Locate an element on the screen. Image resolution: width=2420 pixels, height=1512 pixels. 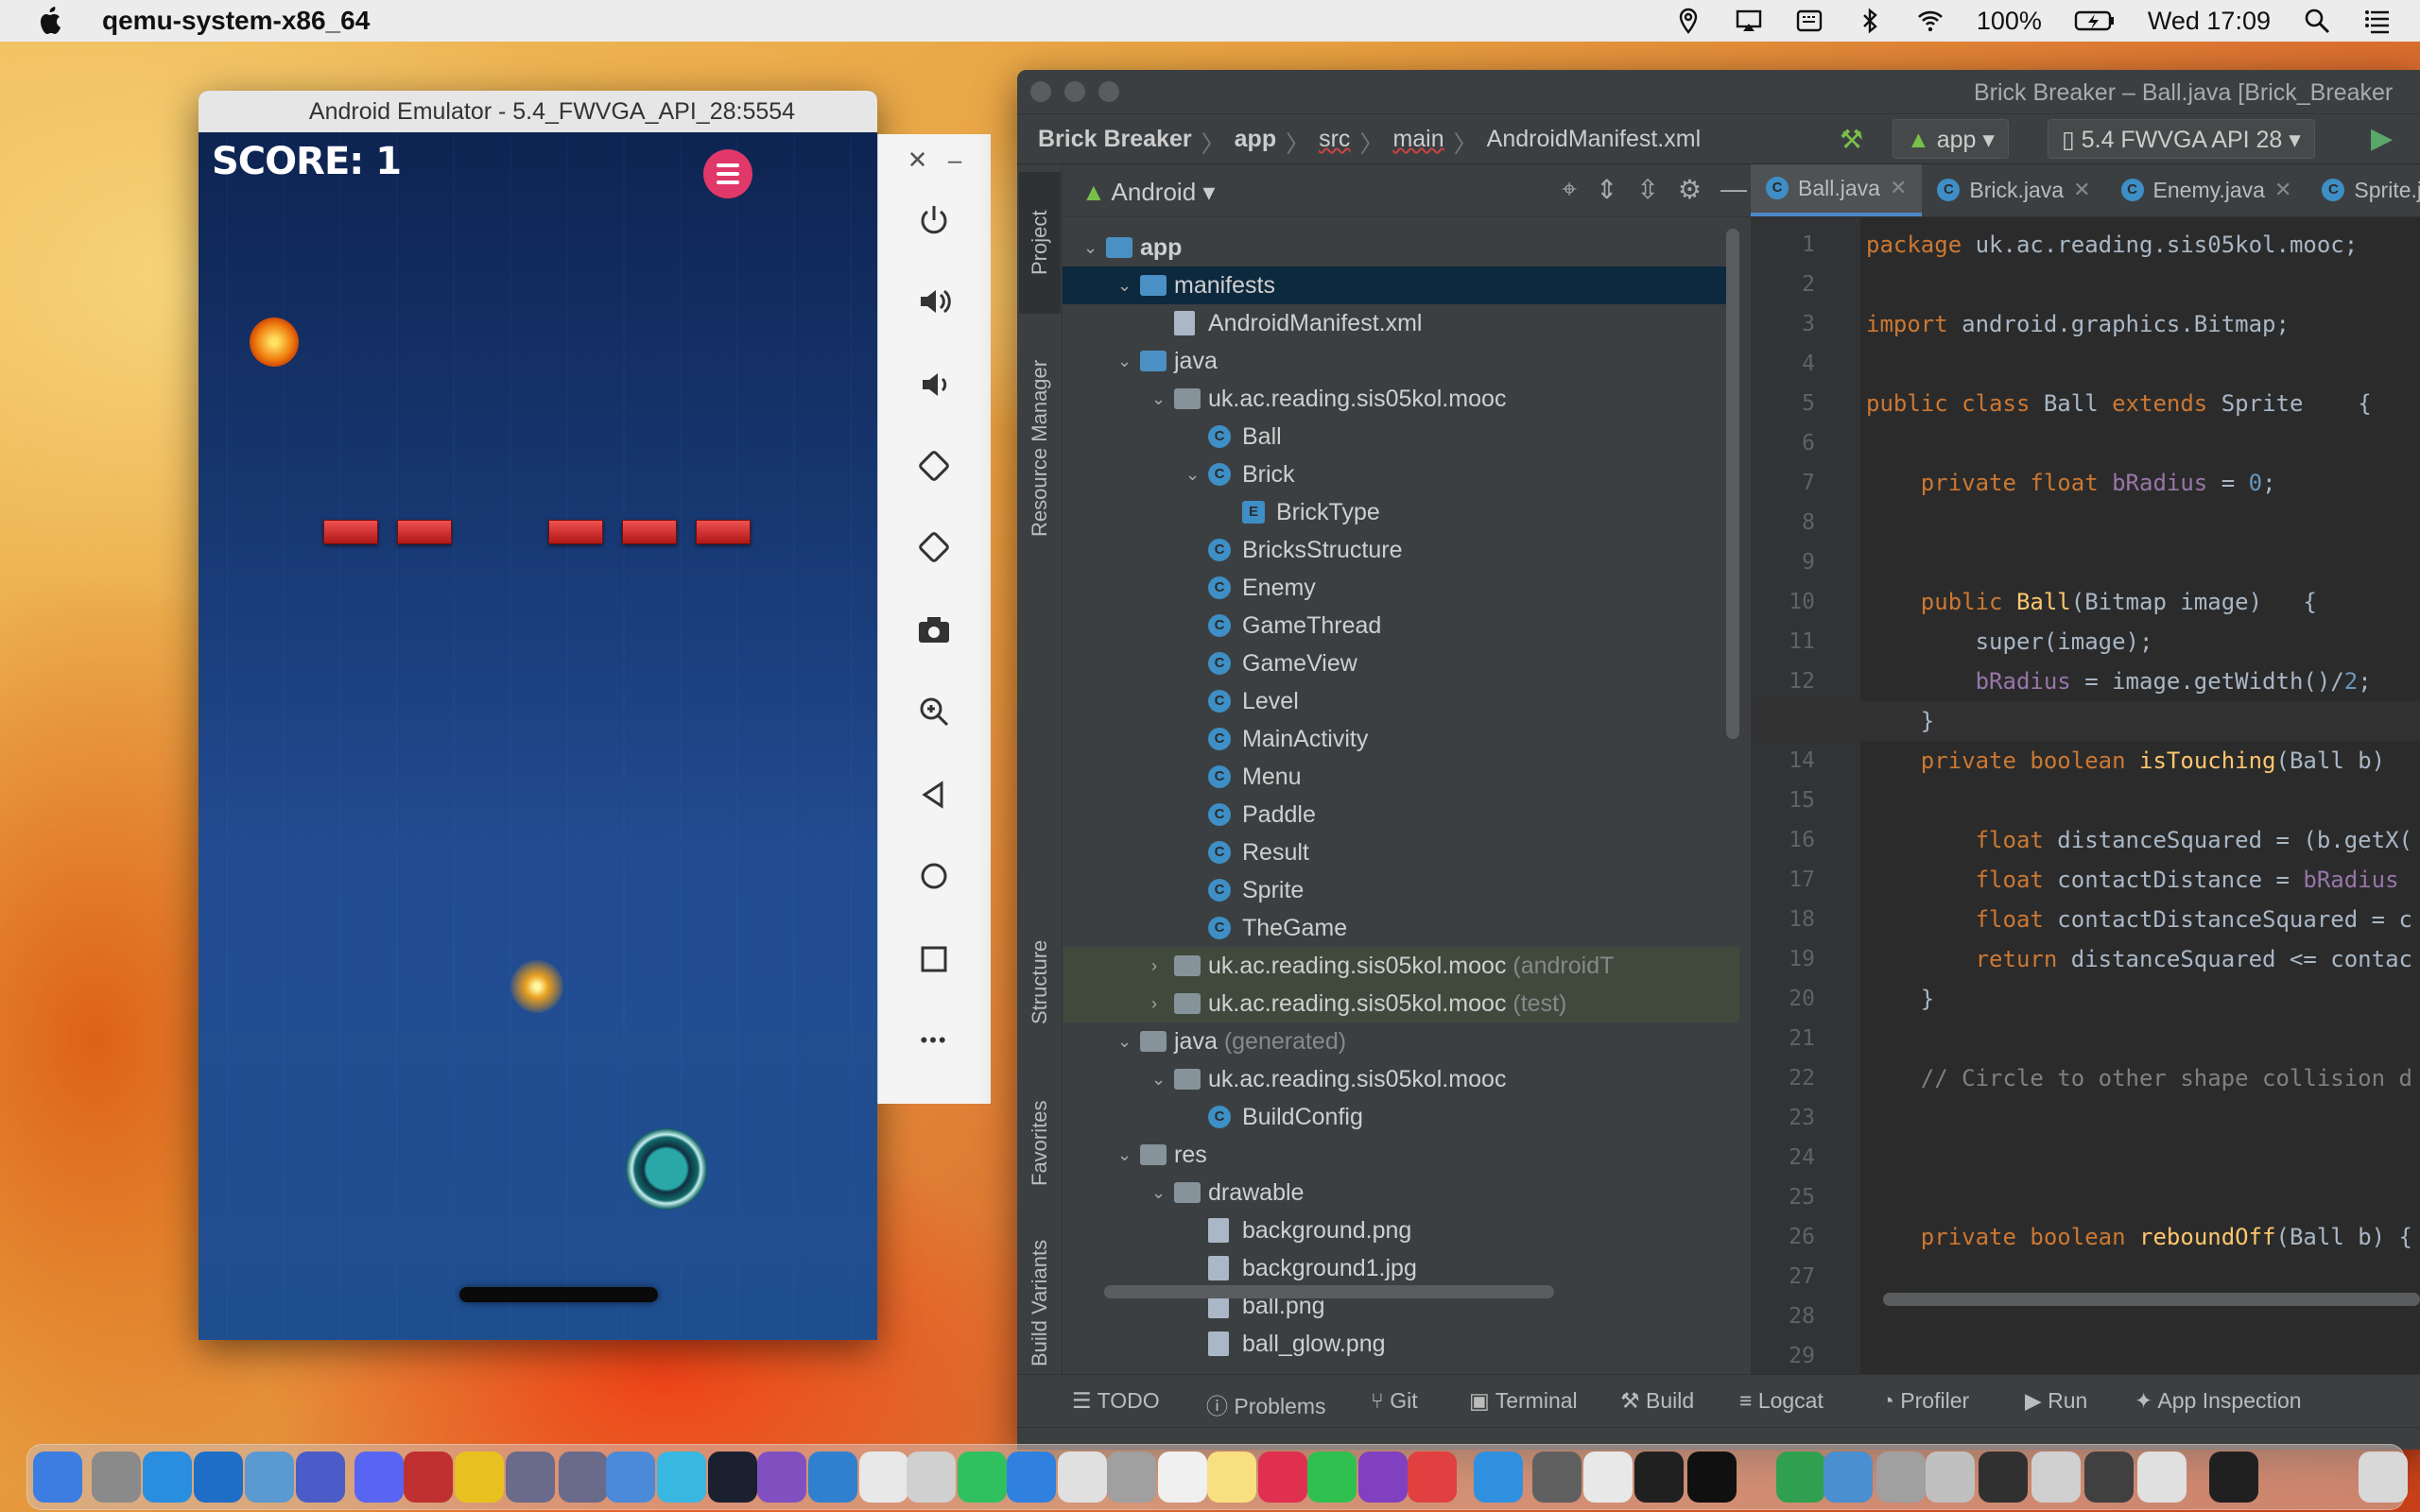
zoom-icon is located at coordinates (934, 711).